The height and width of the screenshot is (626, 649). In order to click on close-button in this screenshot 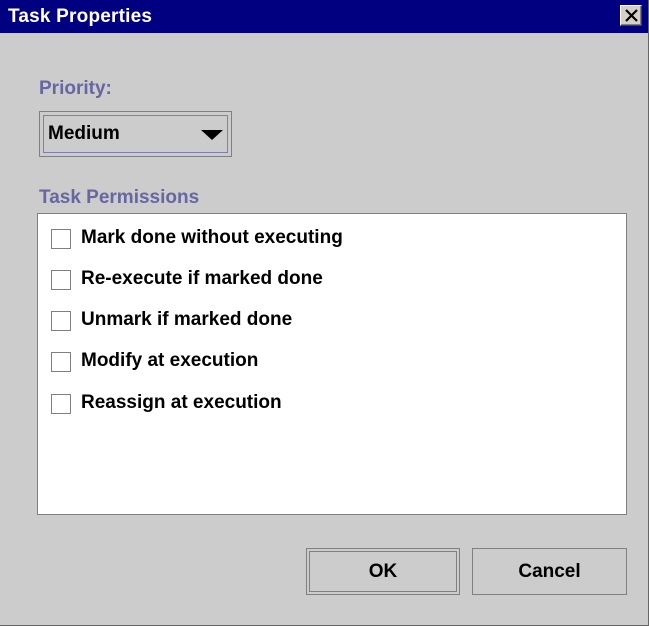, I will do `click(631, 15)`.